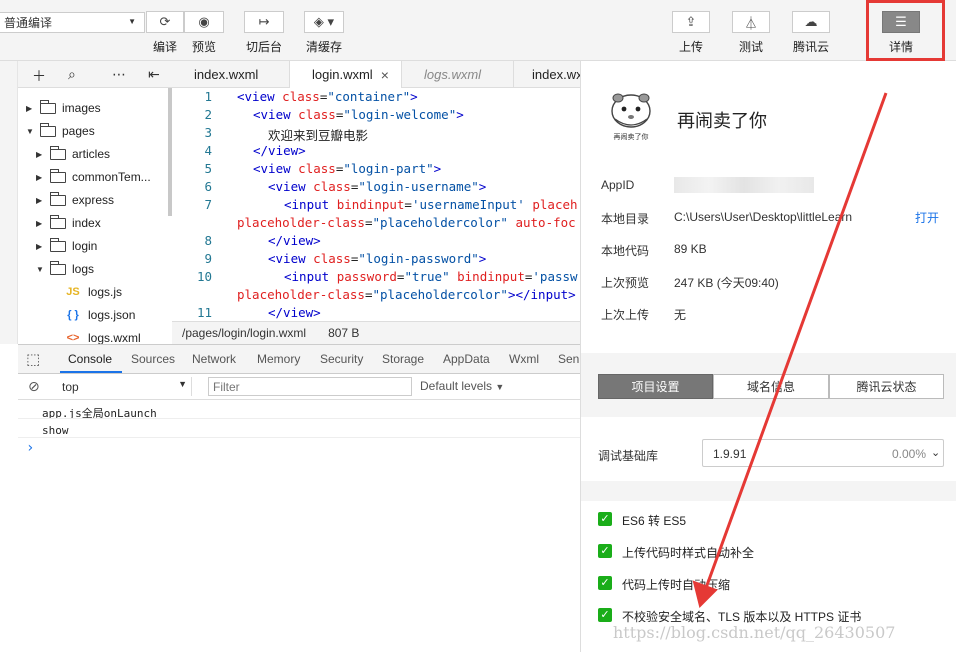 The width and height of the screenshot is (956, 652). What do you see at coordinates (73, 154) in the screenshot?
I see `tree-item-articles: ▶ articles` at bounding box center [73, 154].